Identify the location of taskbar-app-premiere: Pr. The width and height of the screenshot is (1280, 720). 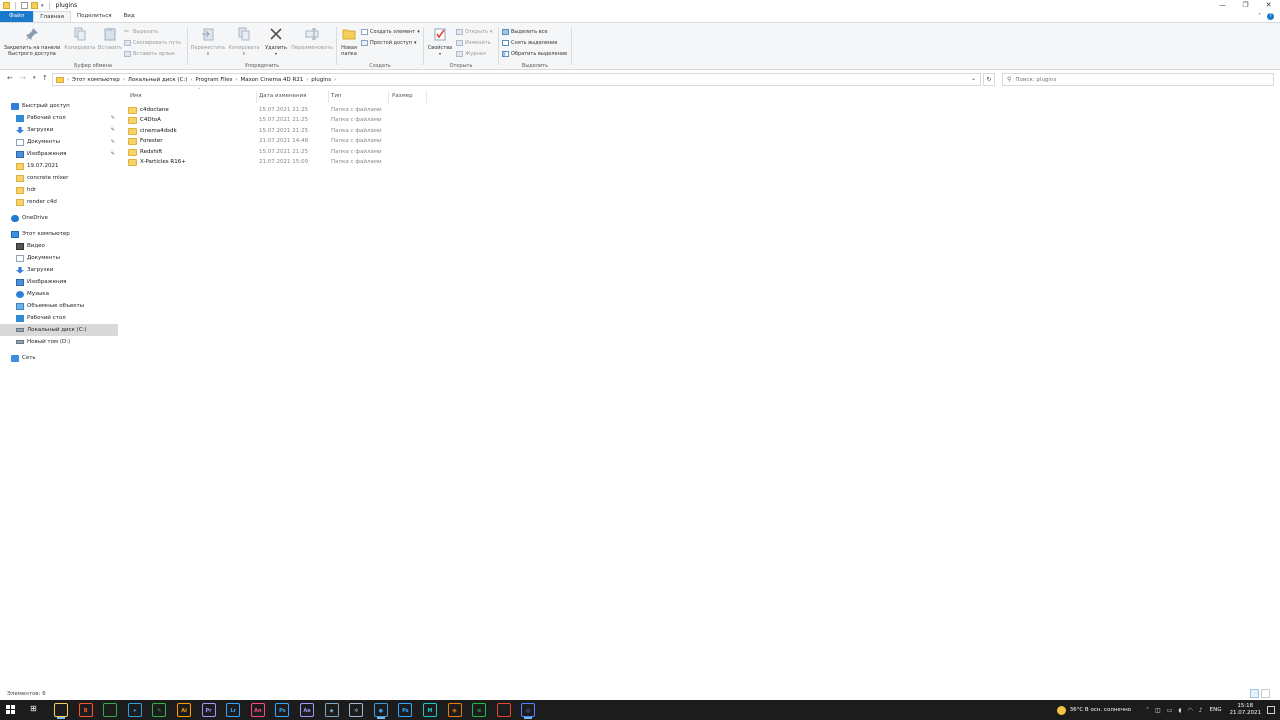
(208, 710).